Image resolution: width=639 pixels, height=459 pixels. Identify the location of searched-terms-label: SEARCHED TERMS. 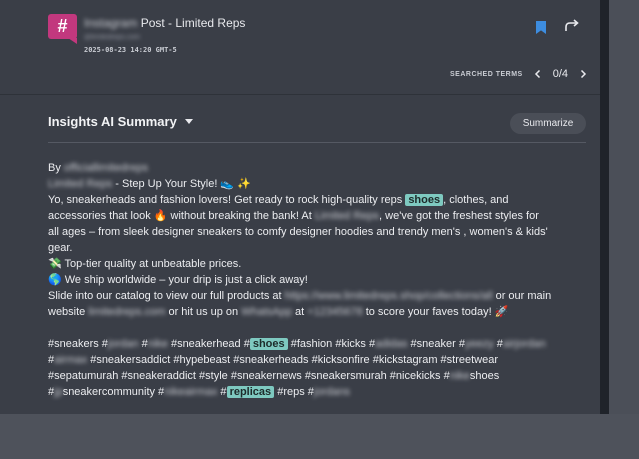
(486, 74).